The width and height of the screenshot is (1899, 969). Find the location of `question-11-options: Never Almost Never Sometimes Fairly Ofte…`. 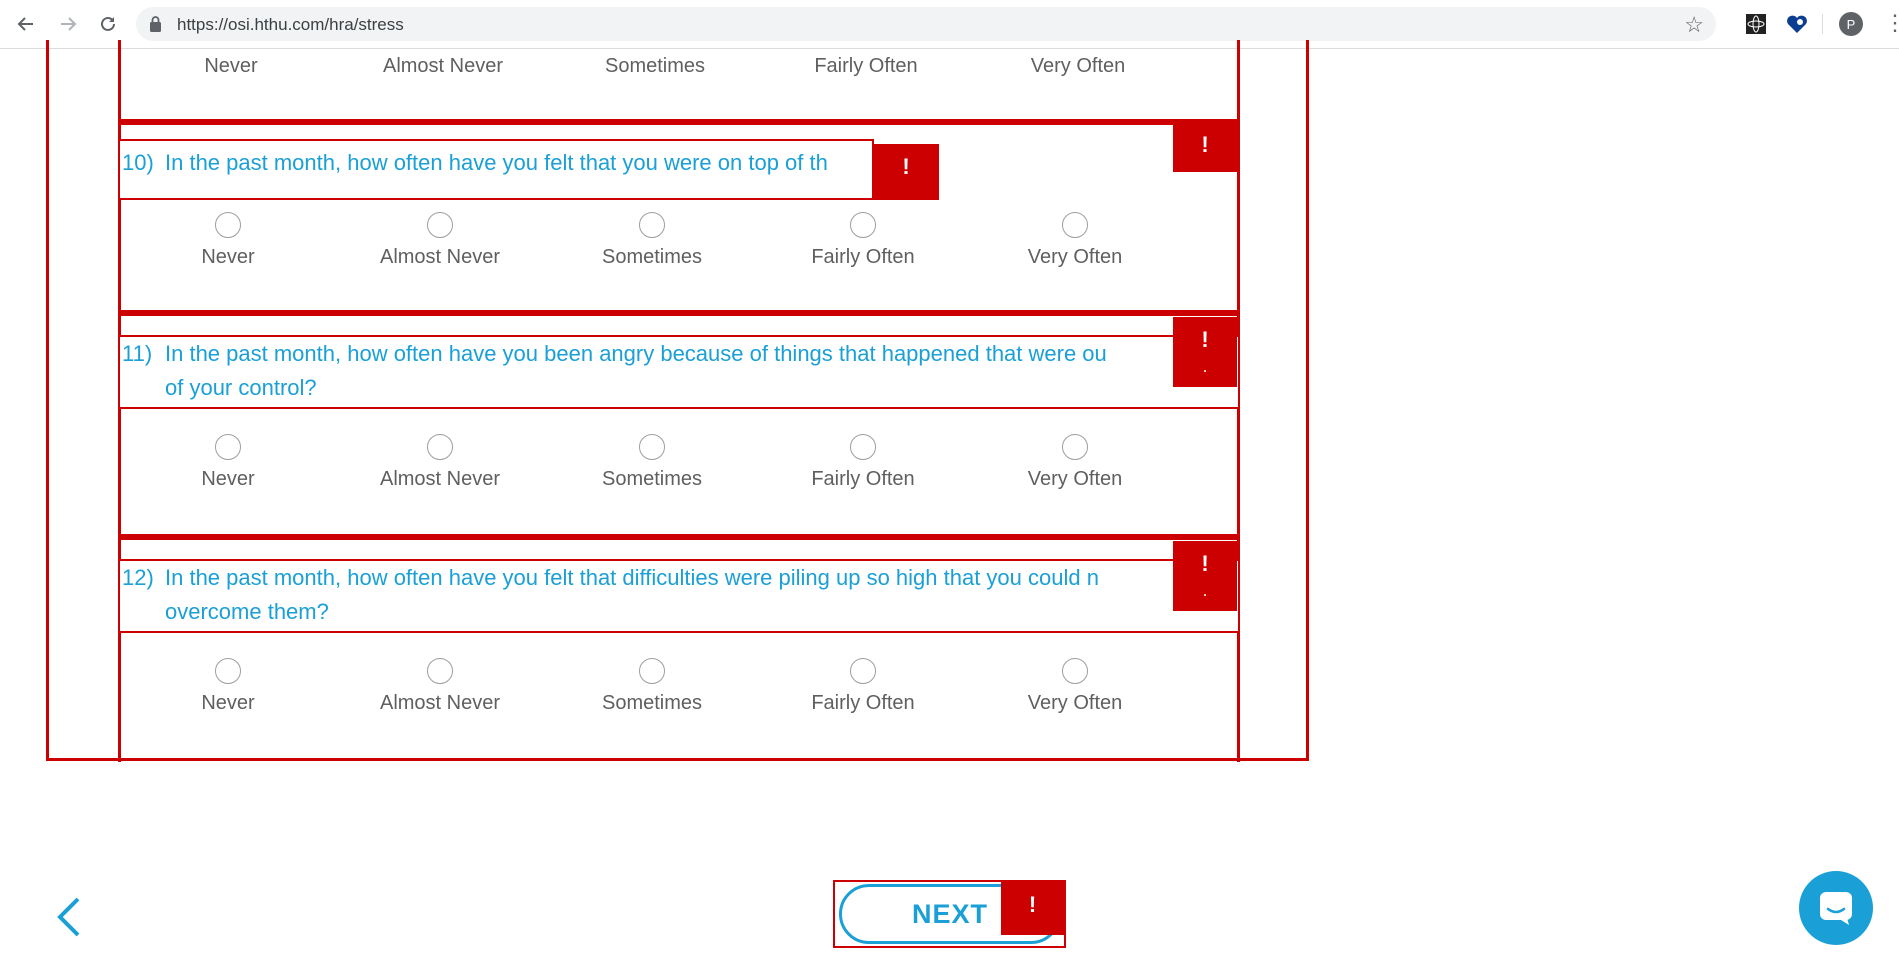

question-11-options: Never Almost Never Sometimes Fairly Ofte… is located at coordinates (679, 416).